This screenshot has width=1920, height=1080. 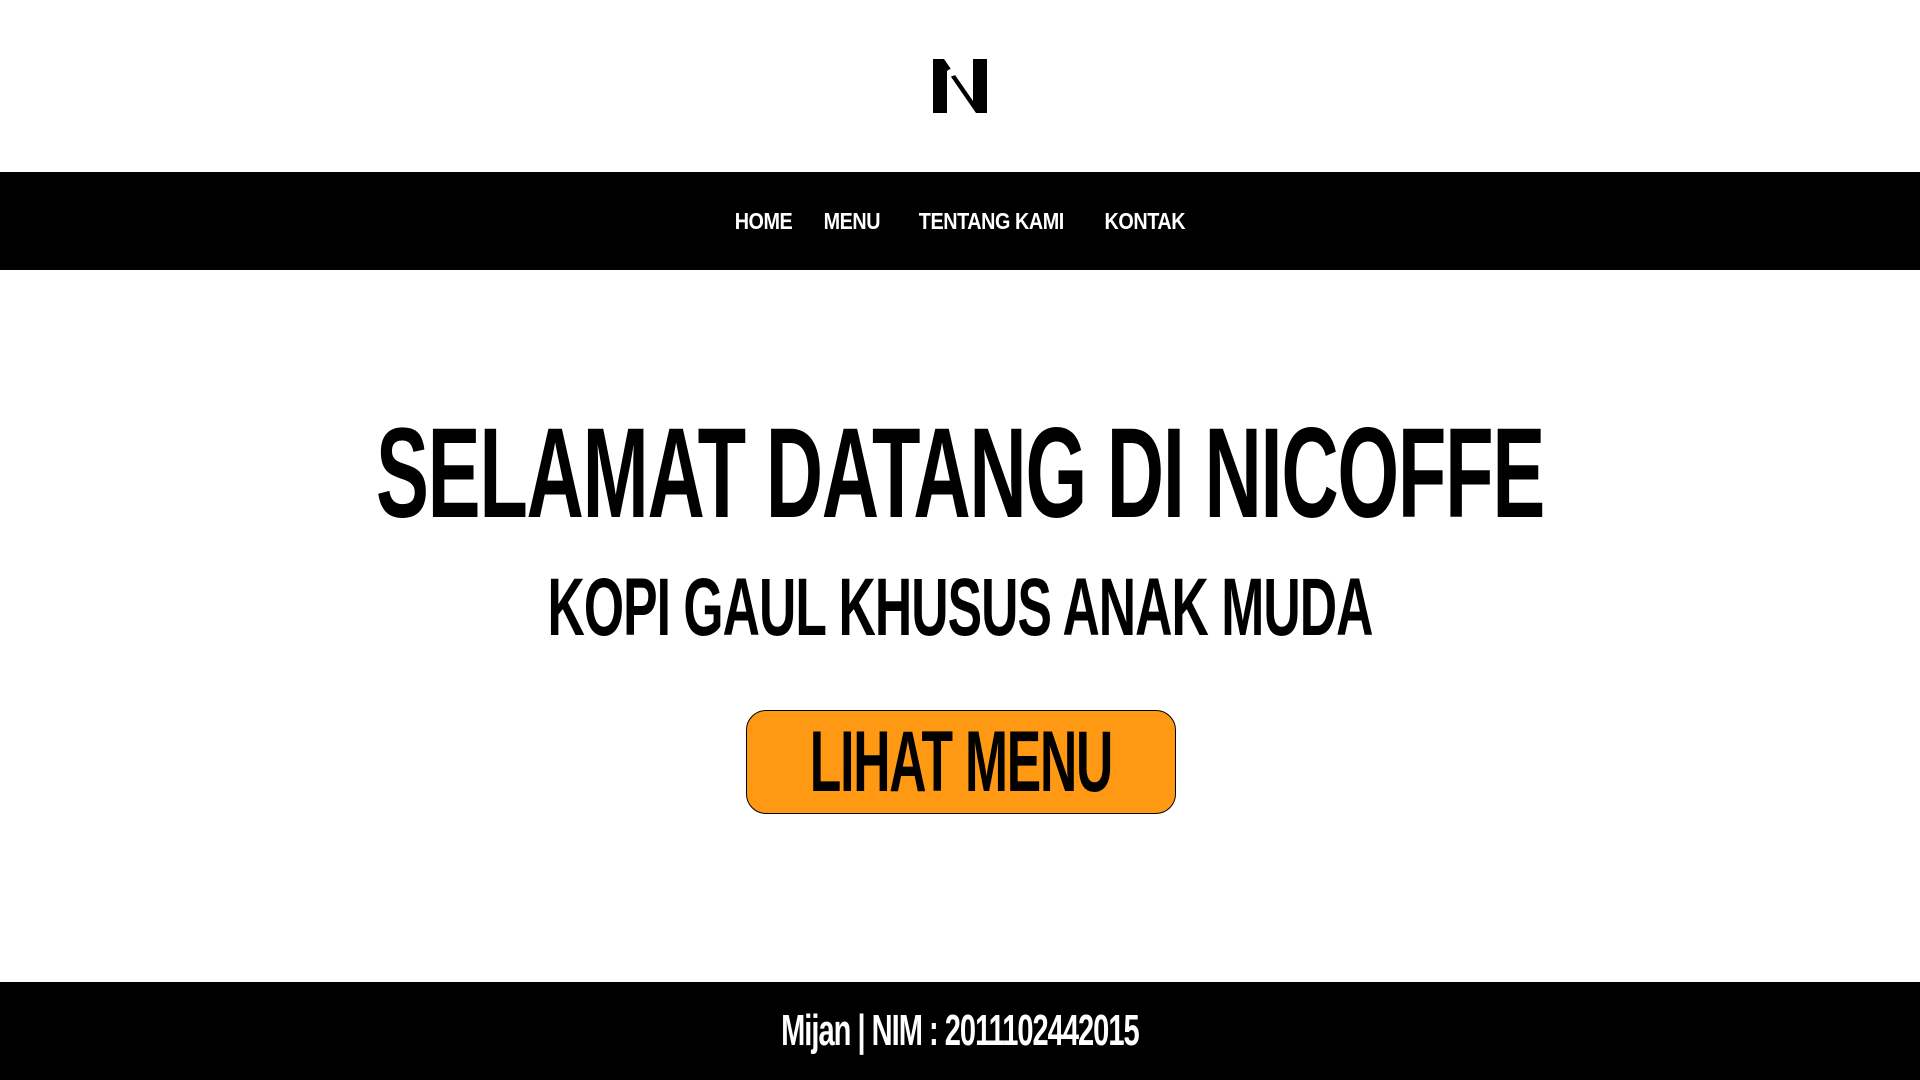 What do you see at coordinates (960, 607) in the screenshot?
I see `hero-subtitle: KOPI GAUL KHUSUS ANAK MUDA` at bounding box center [960, 607].